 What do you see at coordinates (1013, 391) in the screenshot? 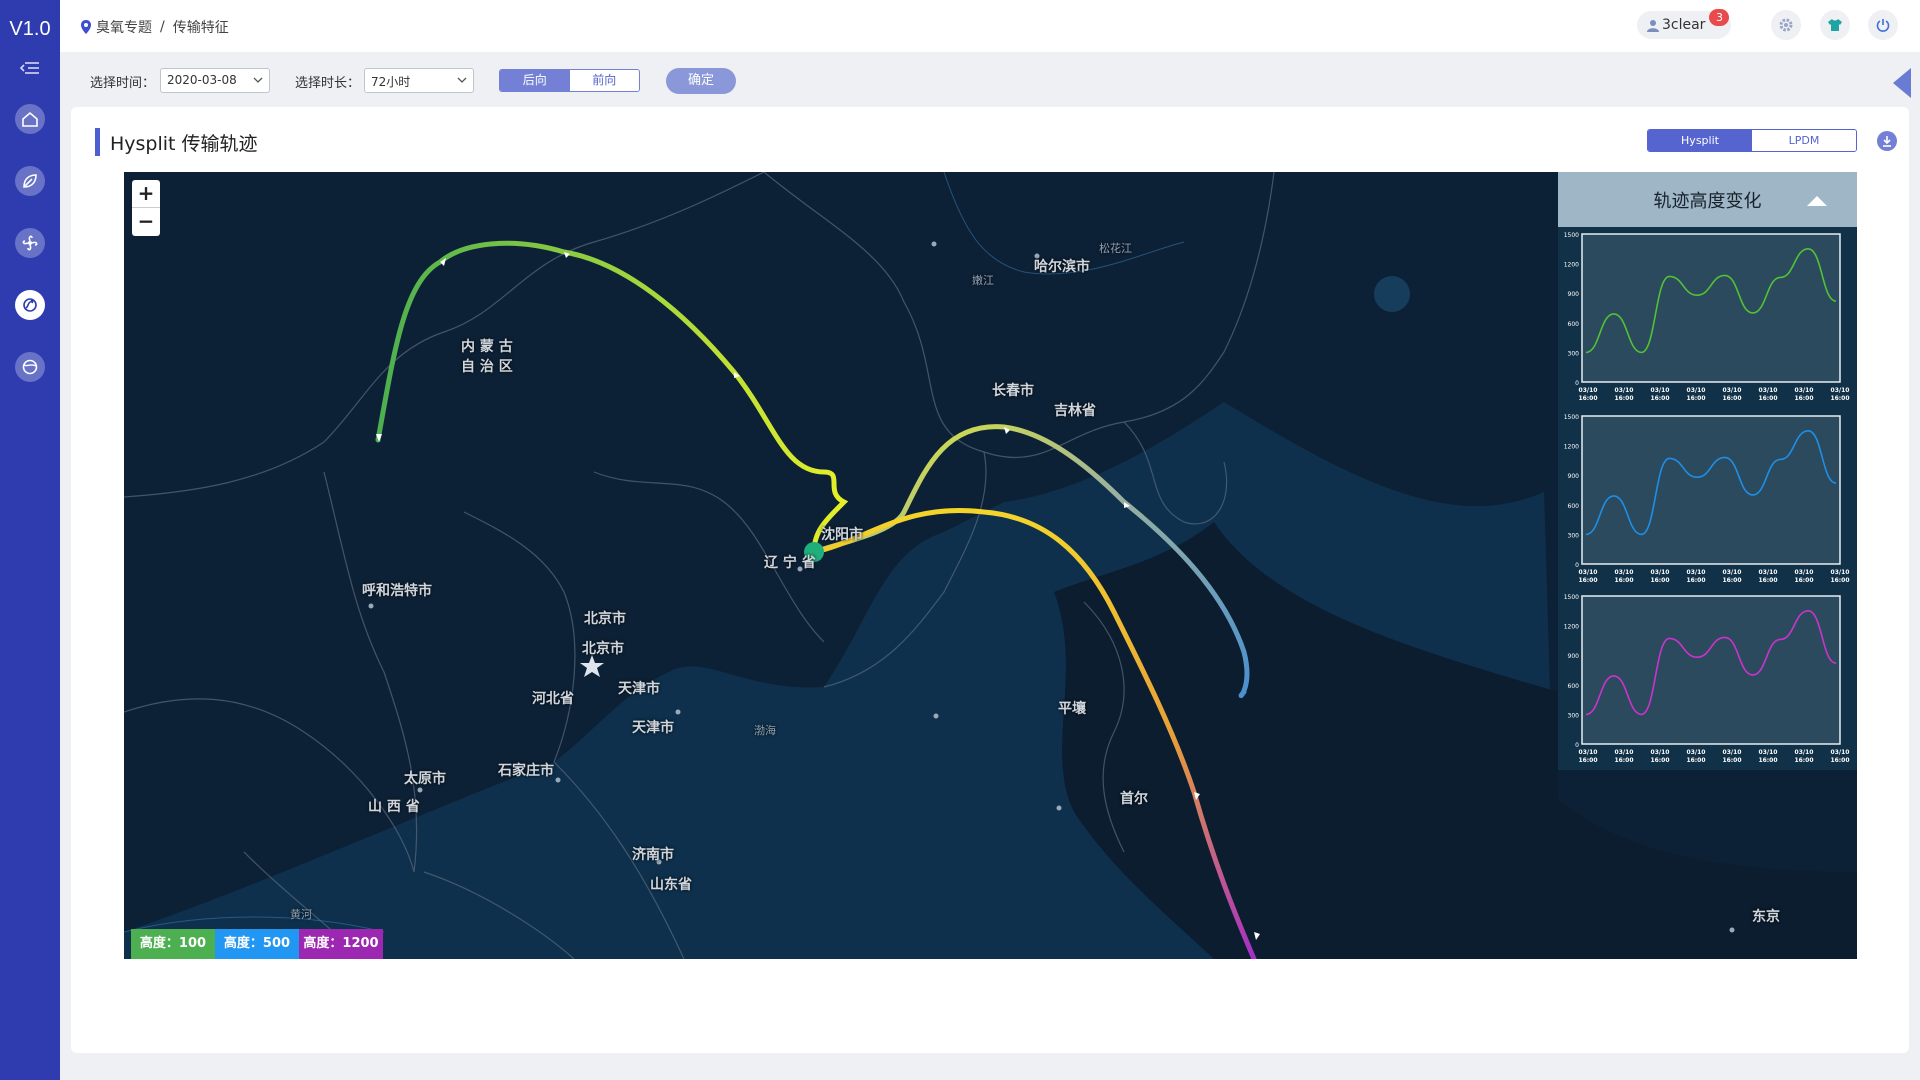
I see `map-label: 长春市` at bounding box center [1013, 391].